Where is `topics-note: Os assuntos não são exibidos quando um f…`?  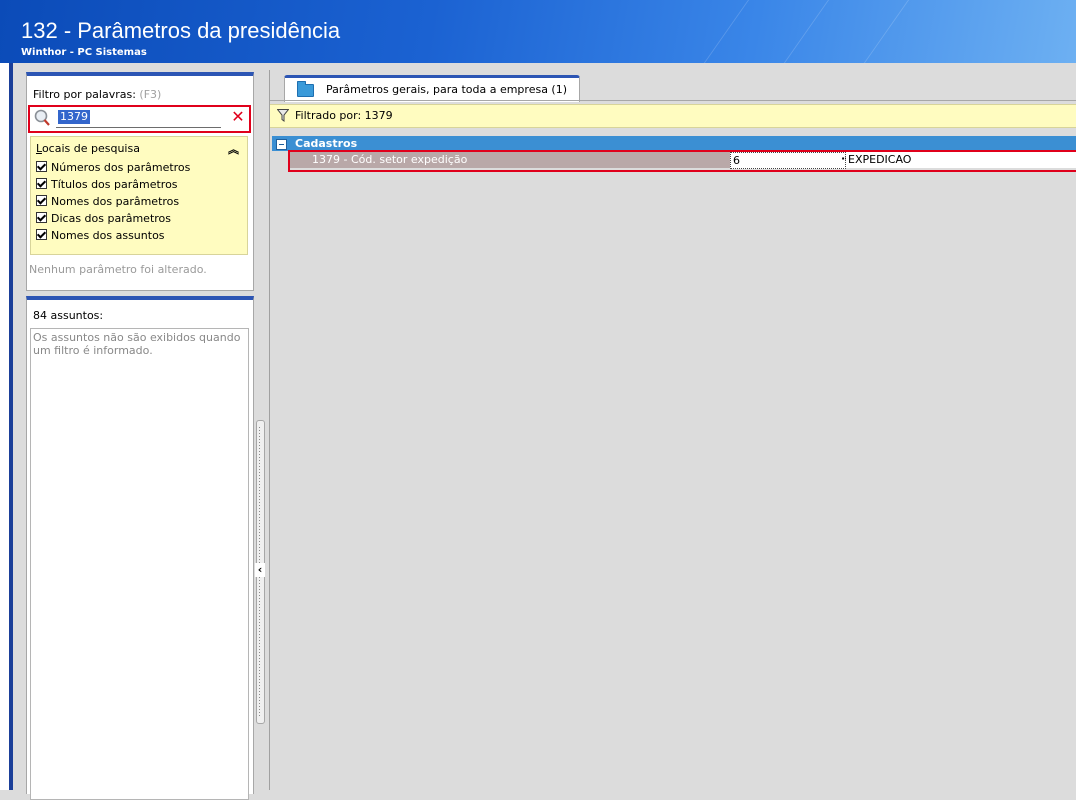 topics-note: Os assuntos não são exibidos quando um f… is located at coordinates (137, 344).